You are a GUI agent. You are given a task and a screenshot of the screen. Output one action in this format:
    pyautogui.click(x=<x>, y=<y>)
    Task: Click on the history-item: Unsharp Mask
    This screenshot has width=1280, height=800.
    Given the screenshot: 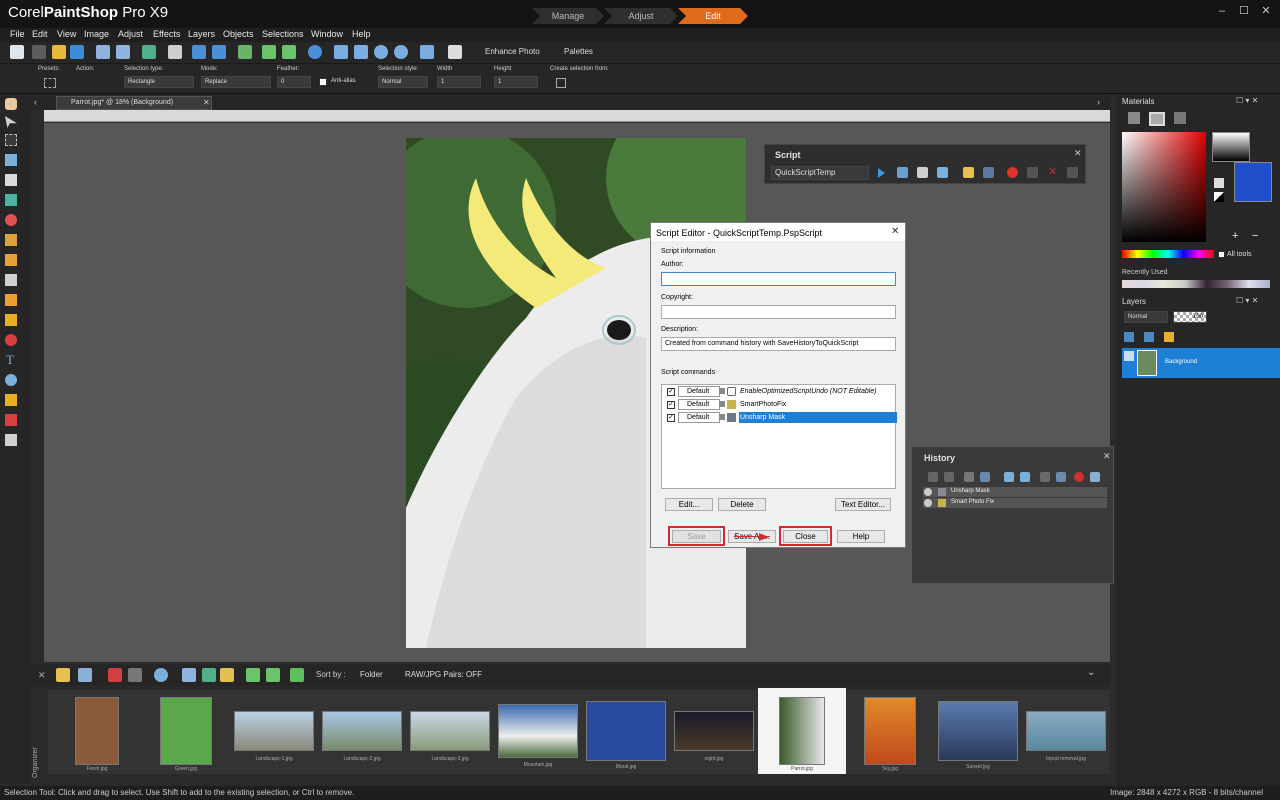 What is the action you would take?
    pyautogui.click(x=1015, y=492)
    